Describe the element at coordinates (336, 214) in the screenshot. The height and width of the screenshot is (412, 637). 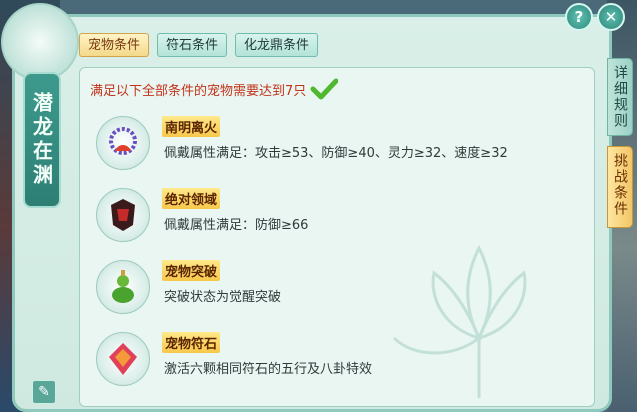
I see `condition-item: 绝对领域 佩戴属性满足：防御≥66` at that location.